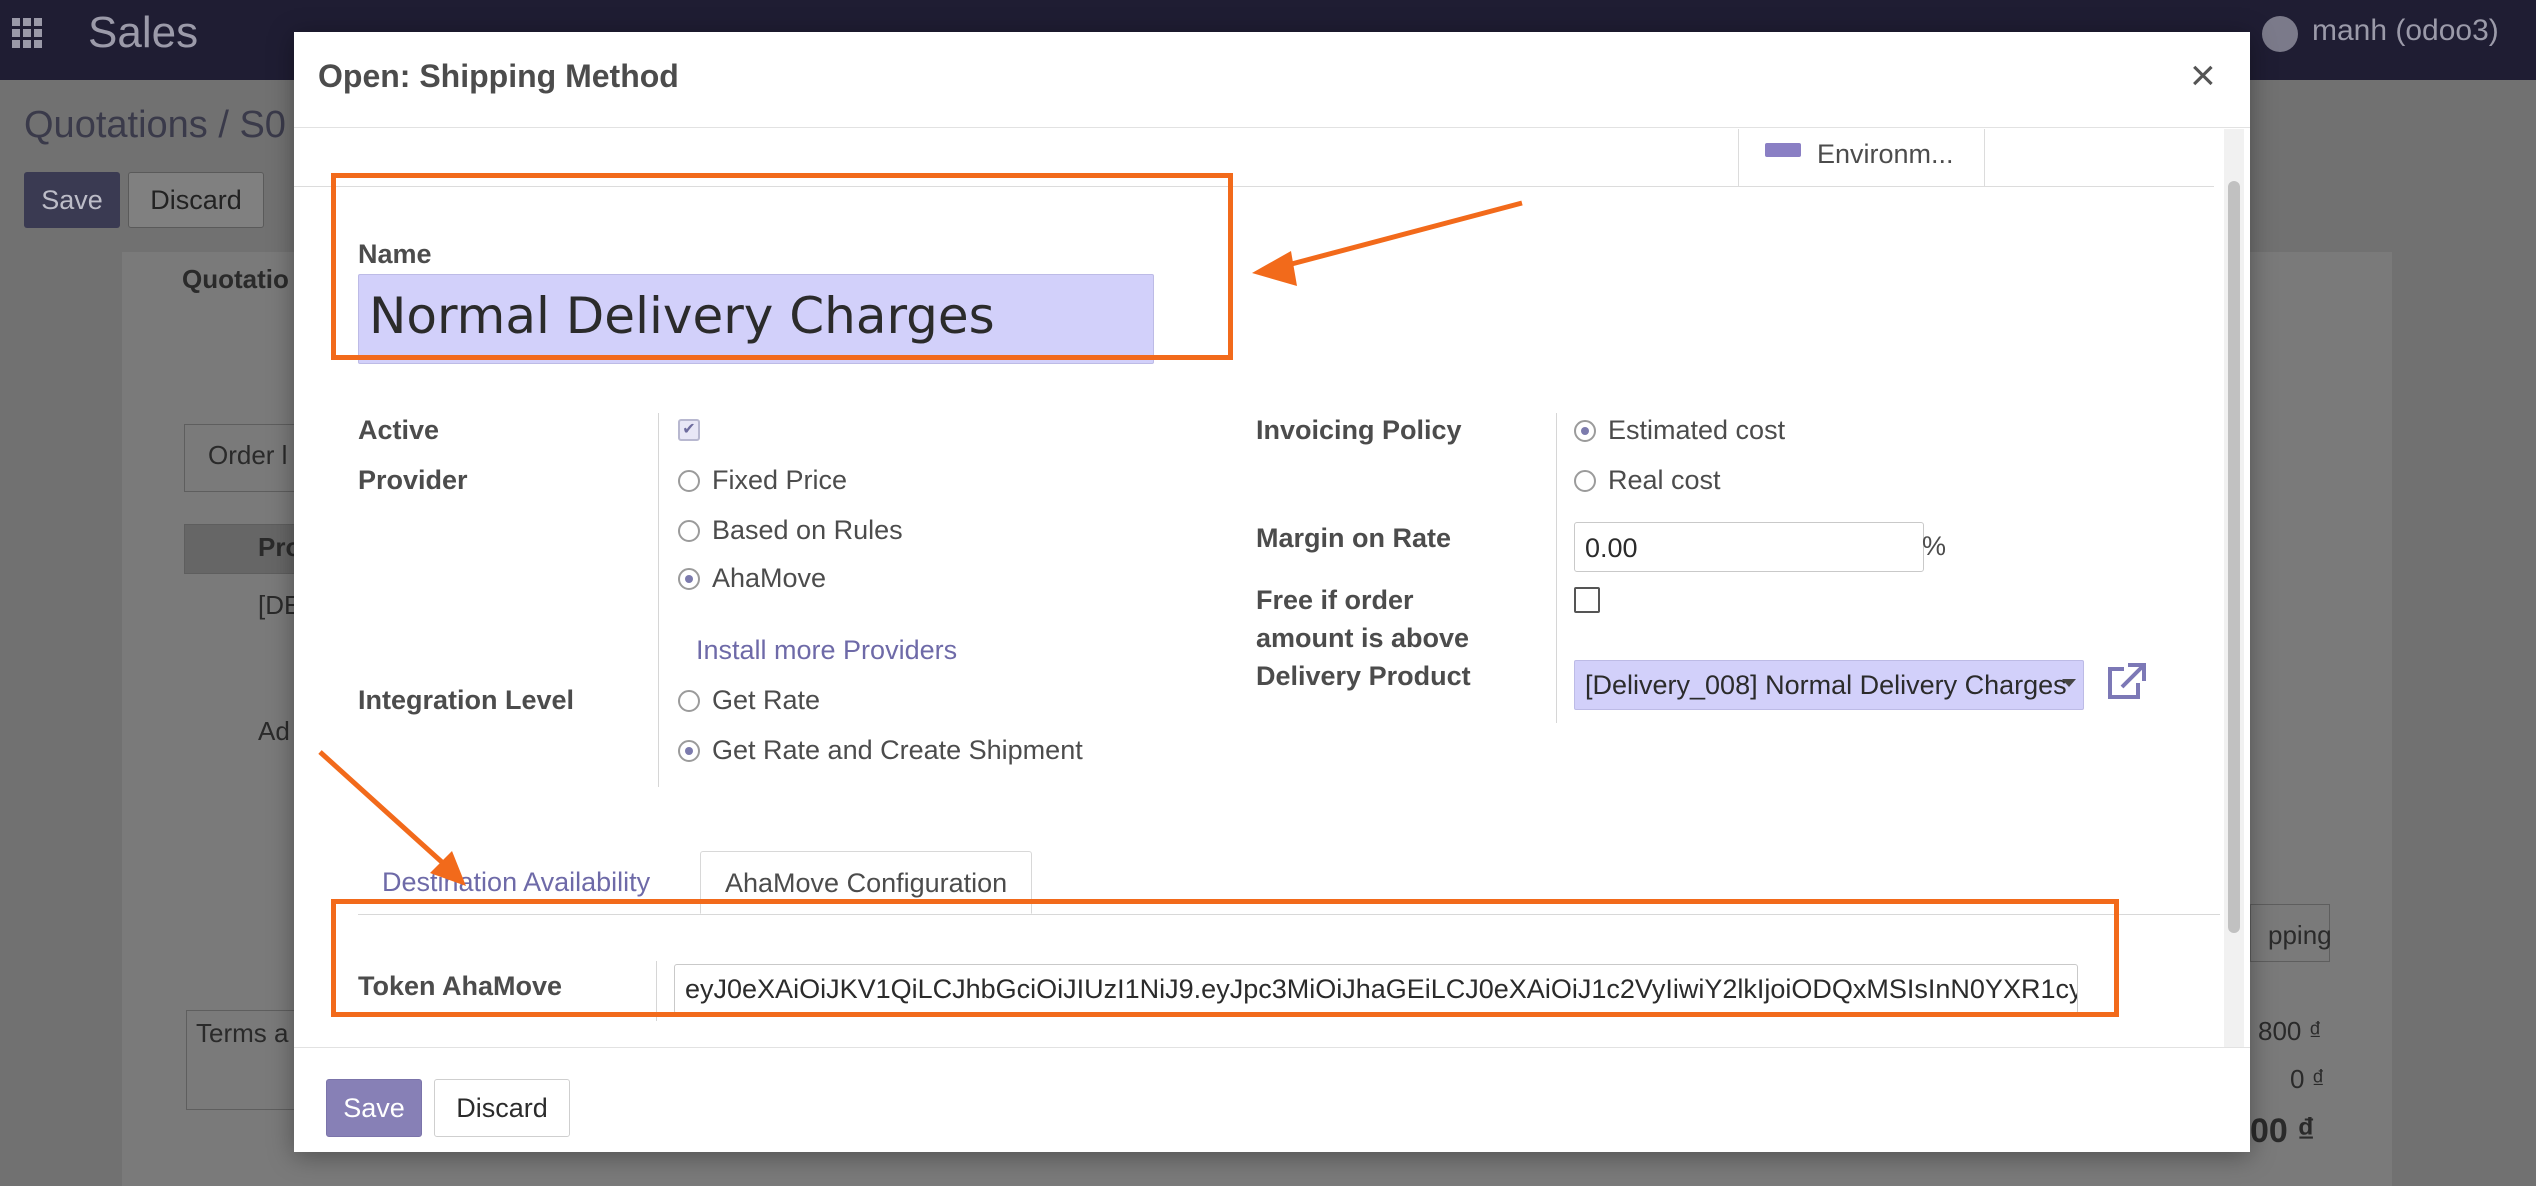 The height and width of the screenshot is (1186, 2536). Describe the element at coordinates (399, 430) in the screenshot. I see `active-label: Active` at that location.